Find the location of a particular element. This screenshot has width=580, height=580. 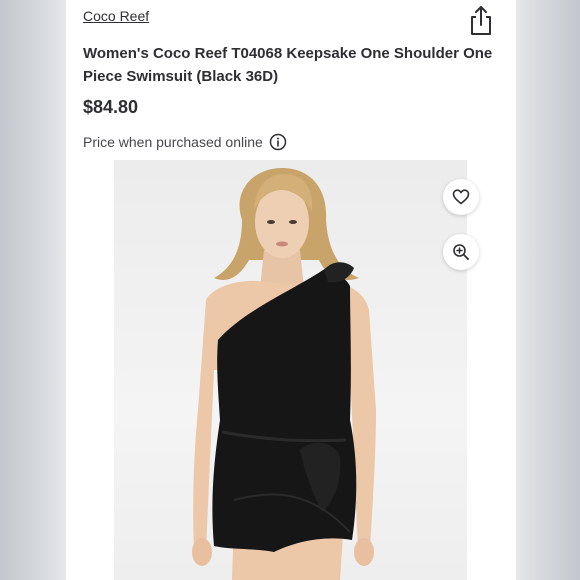

info-icon is located at coordinates (278, 142).